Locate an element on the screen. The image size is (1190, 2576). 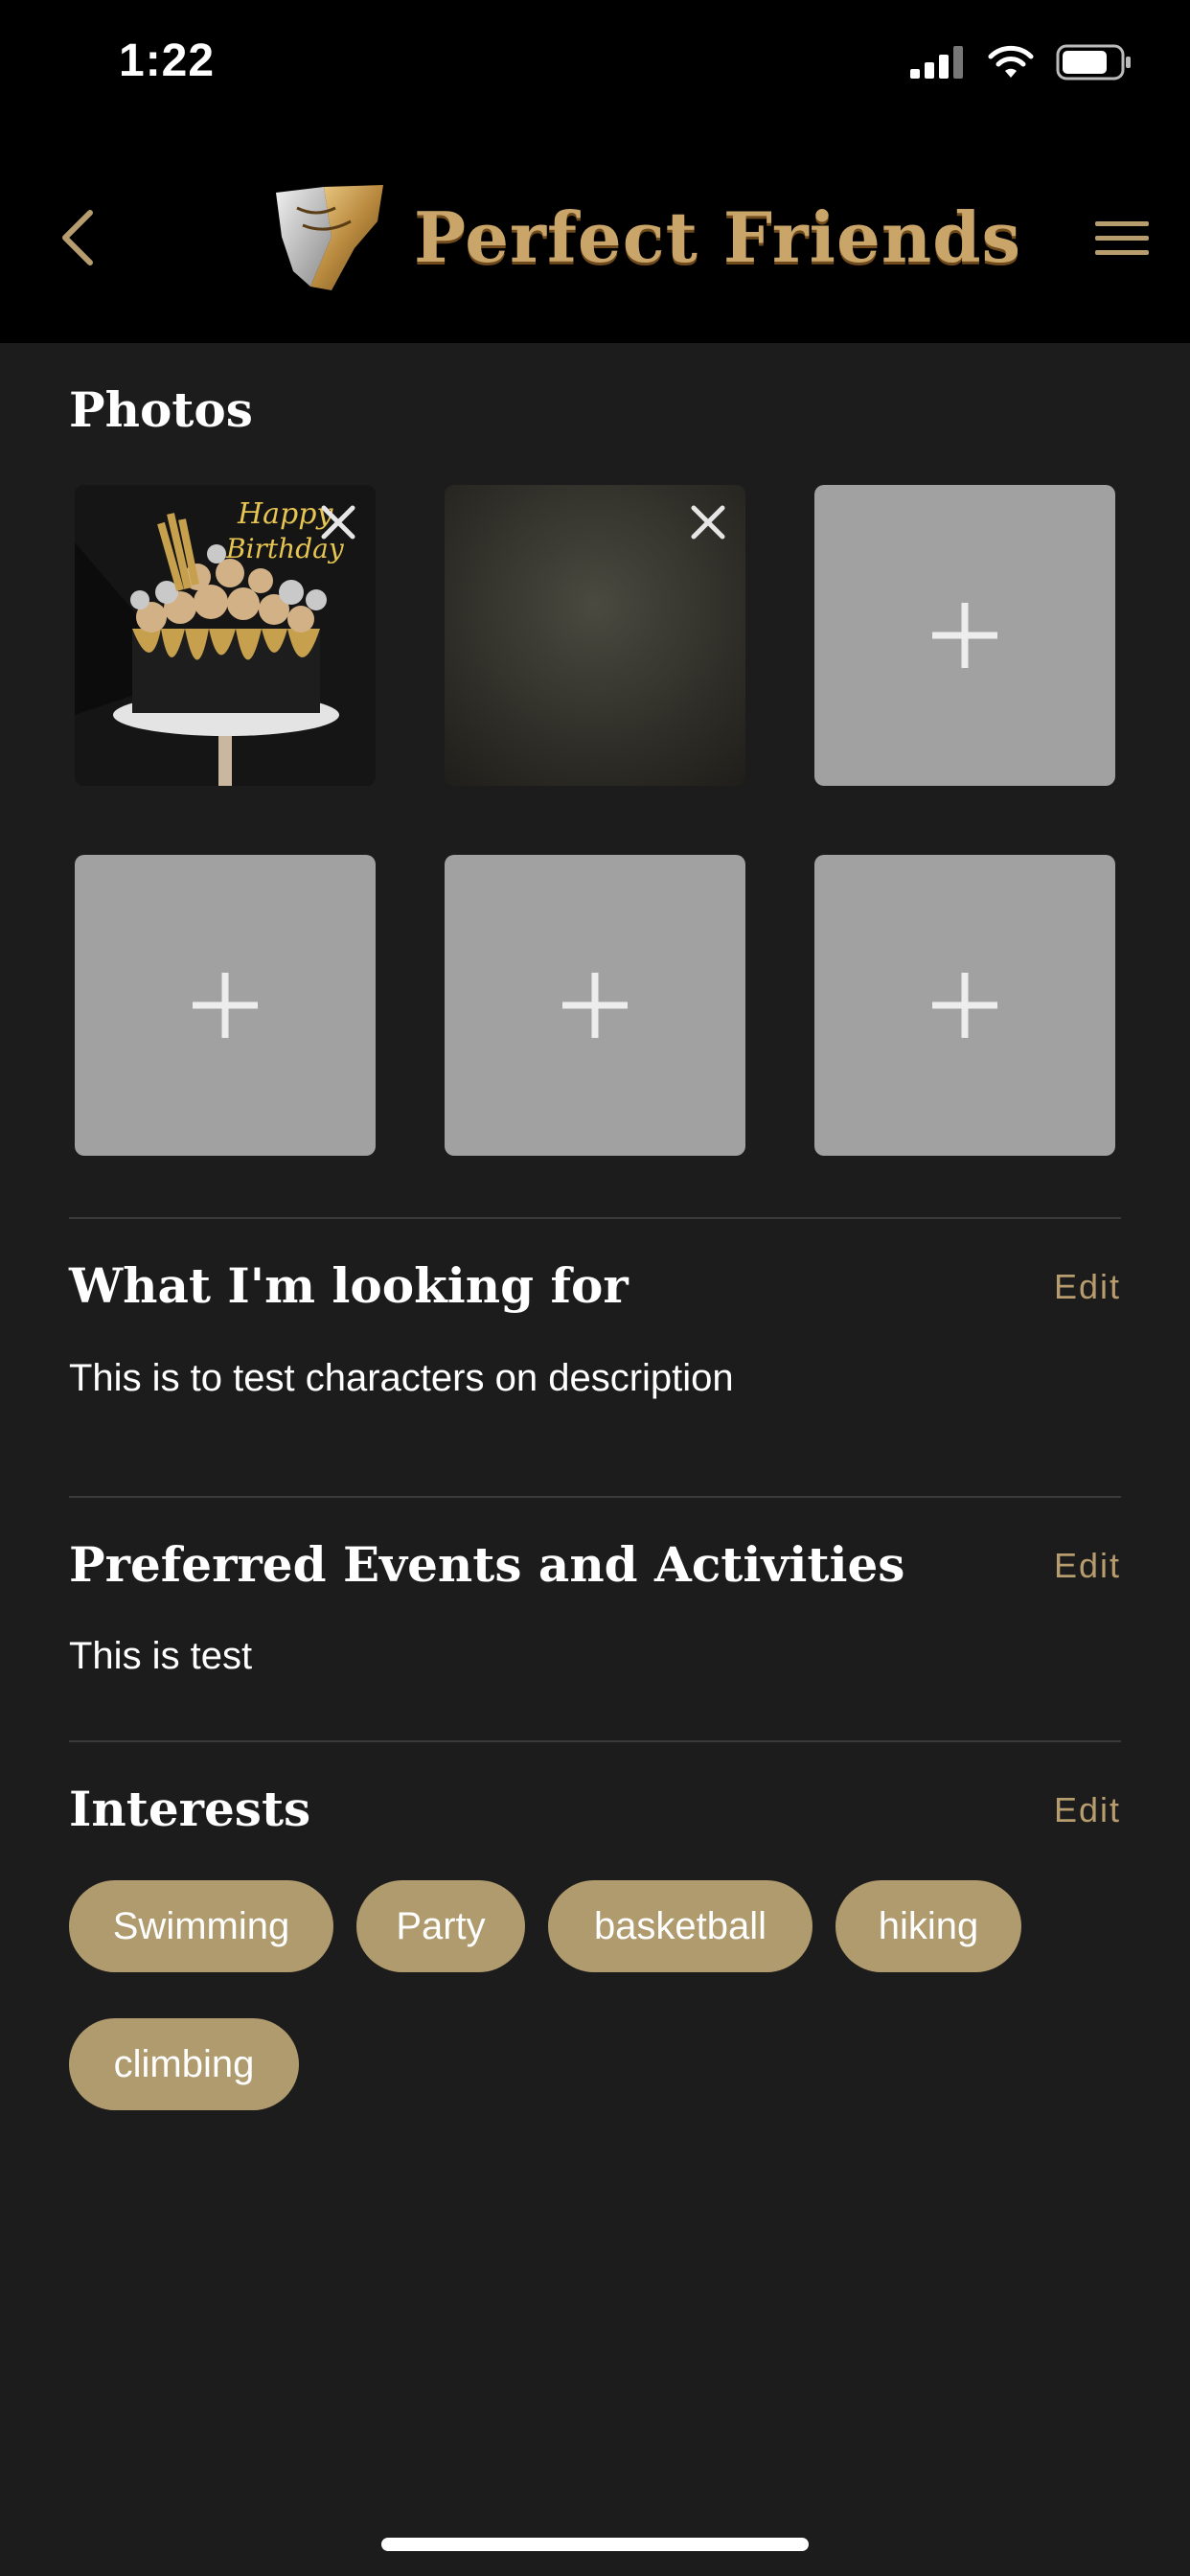
hamburger-menu-icon is located at coordinates (1122, 238).